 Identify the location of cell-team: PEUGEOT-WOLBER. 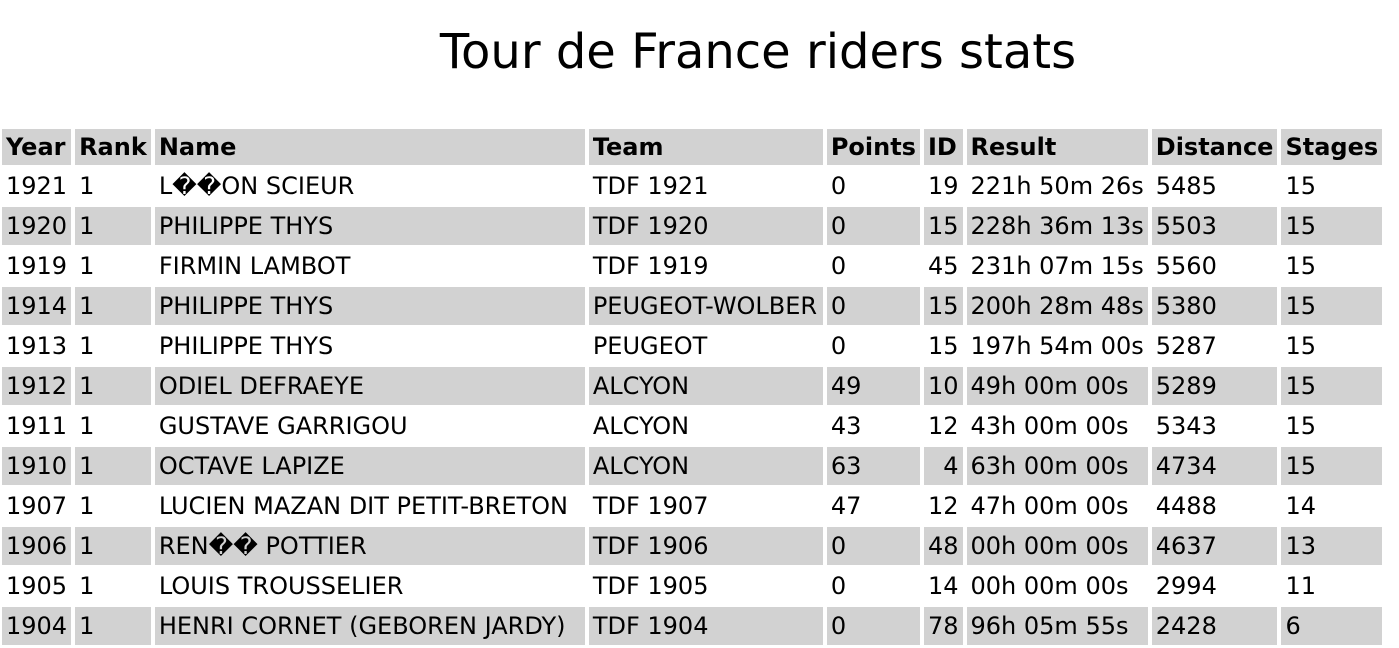
(705, 306).